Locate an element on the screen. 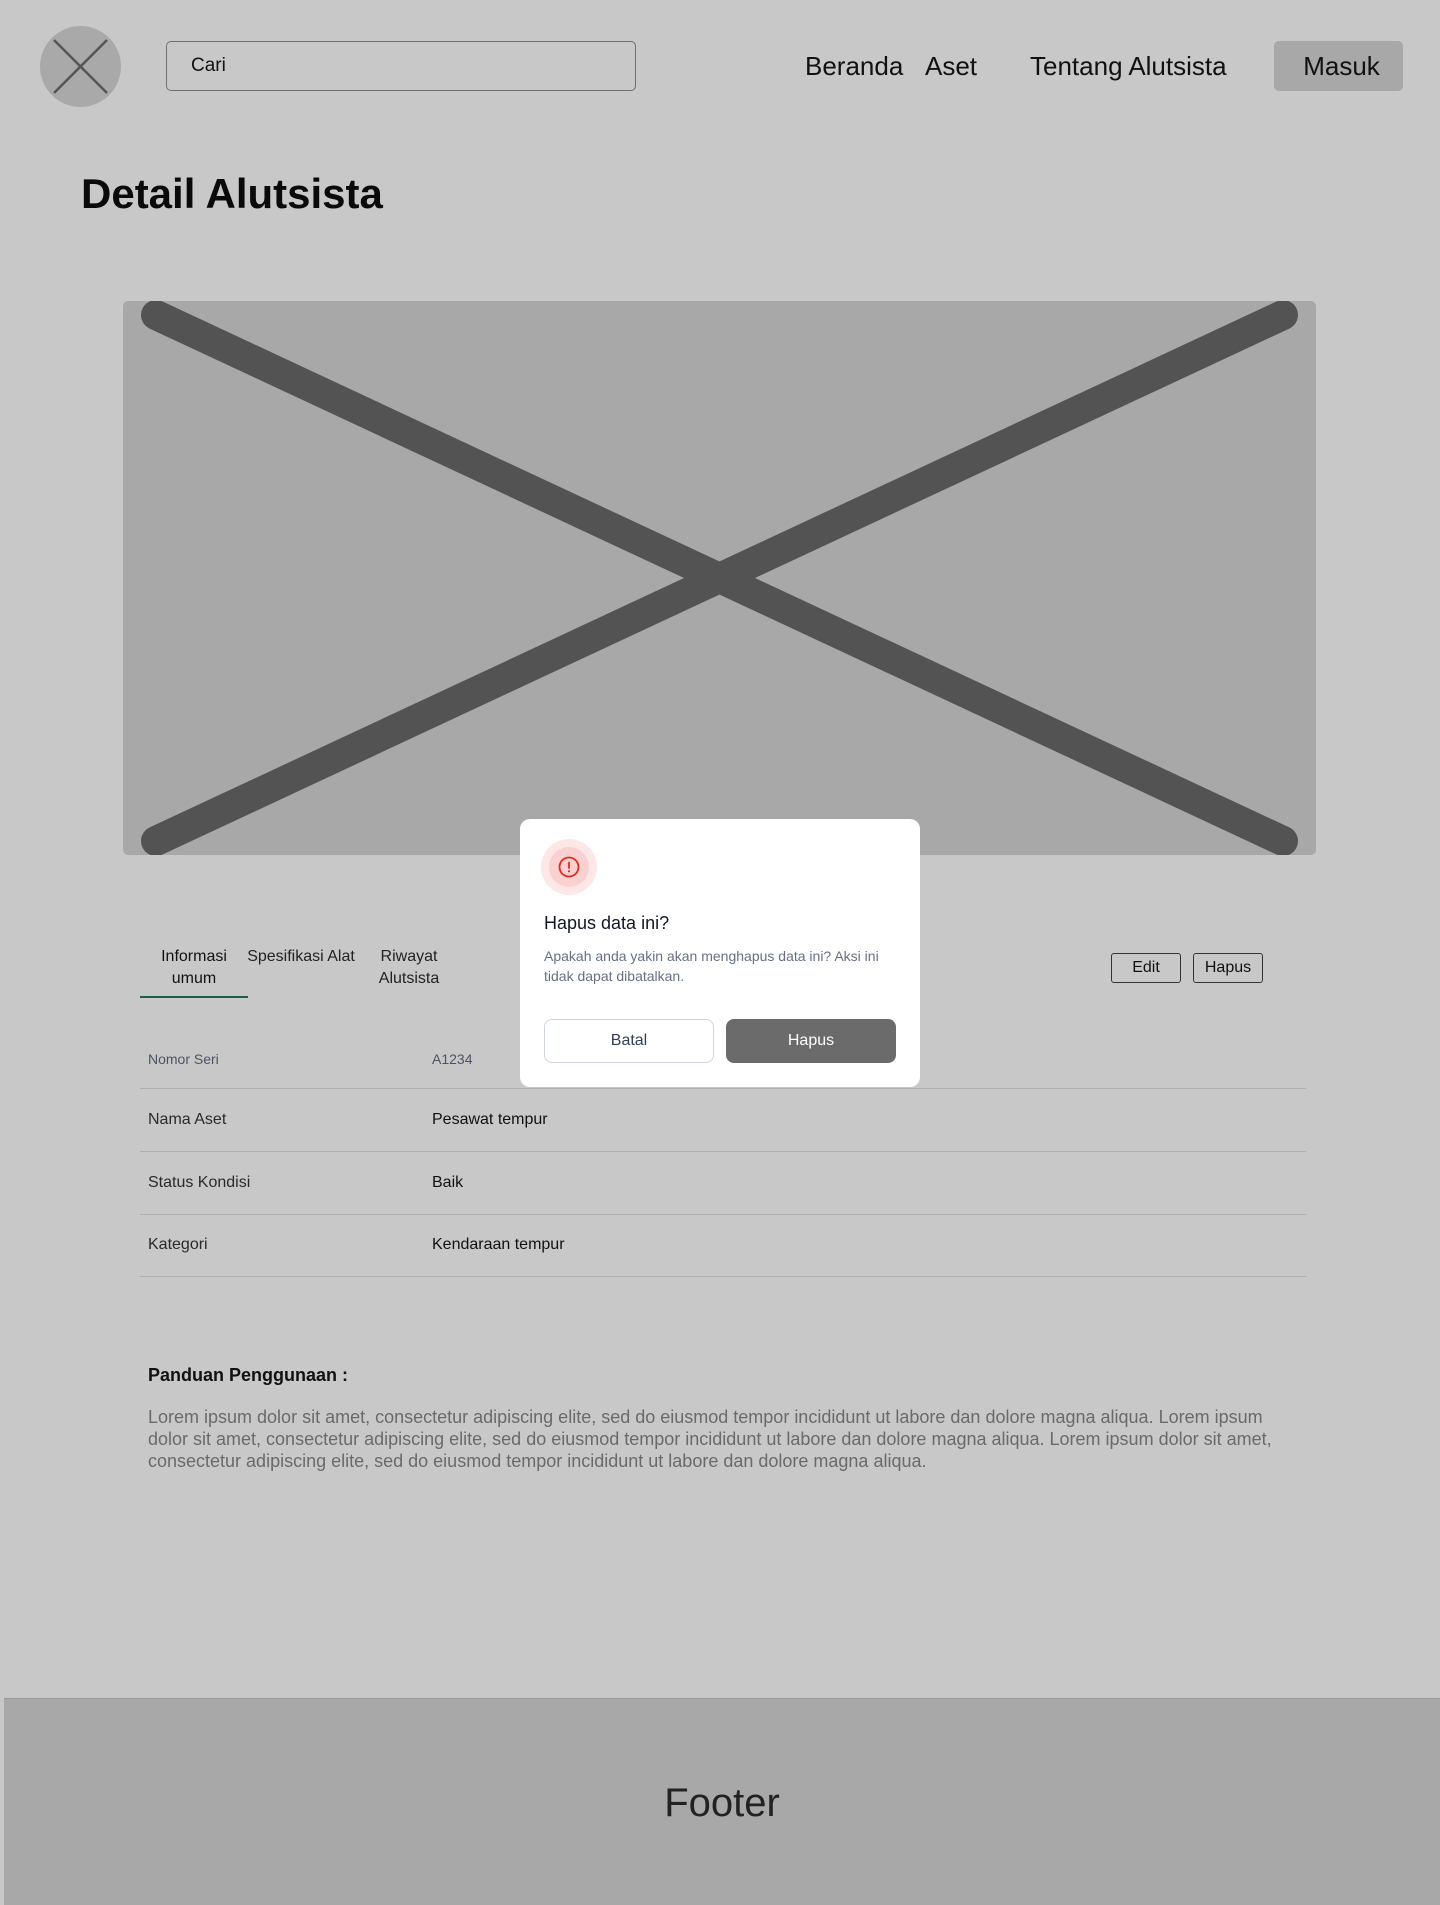 Image resolution: width=1440 pixels, height=1905 pixels. search-input is located at coordinates (401, 66).